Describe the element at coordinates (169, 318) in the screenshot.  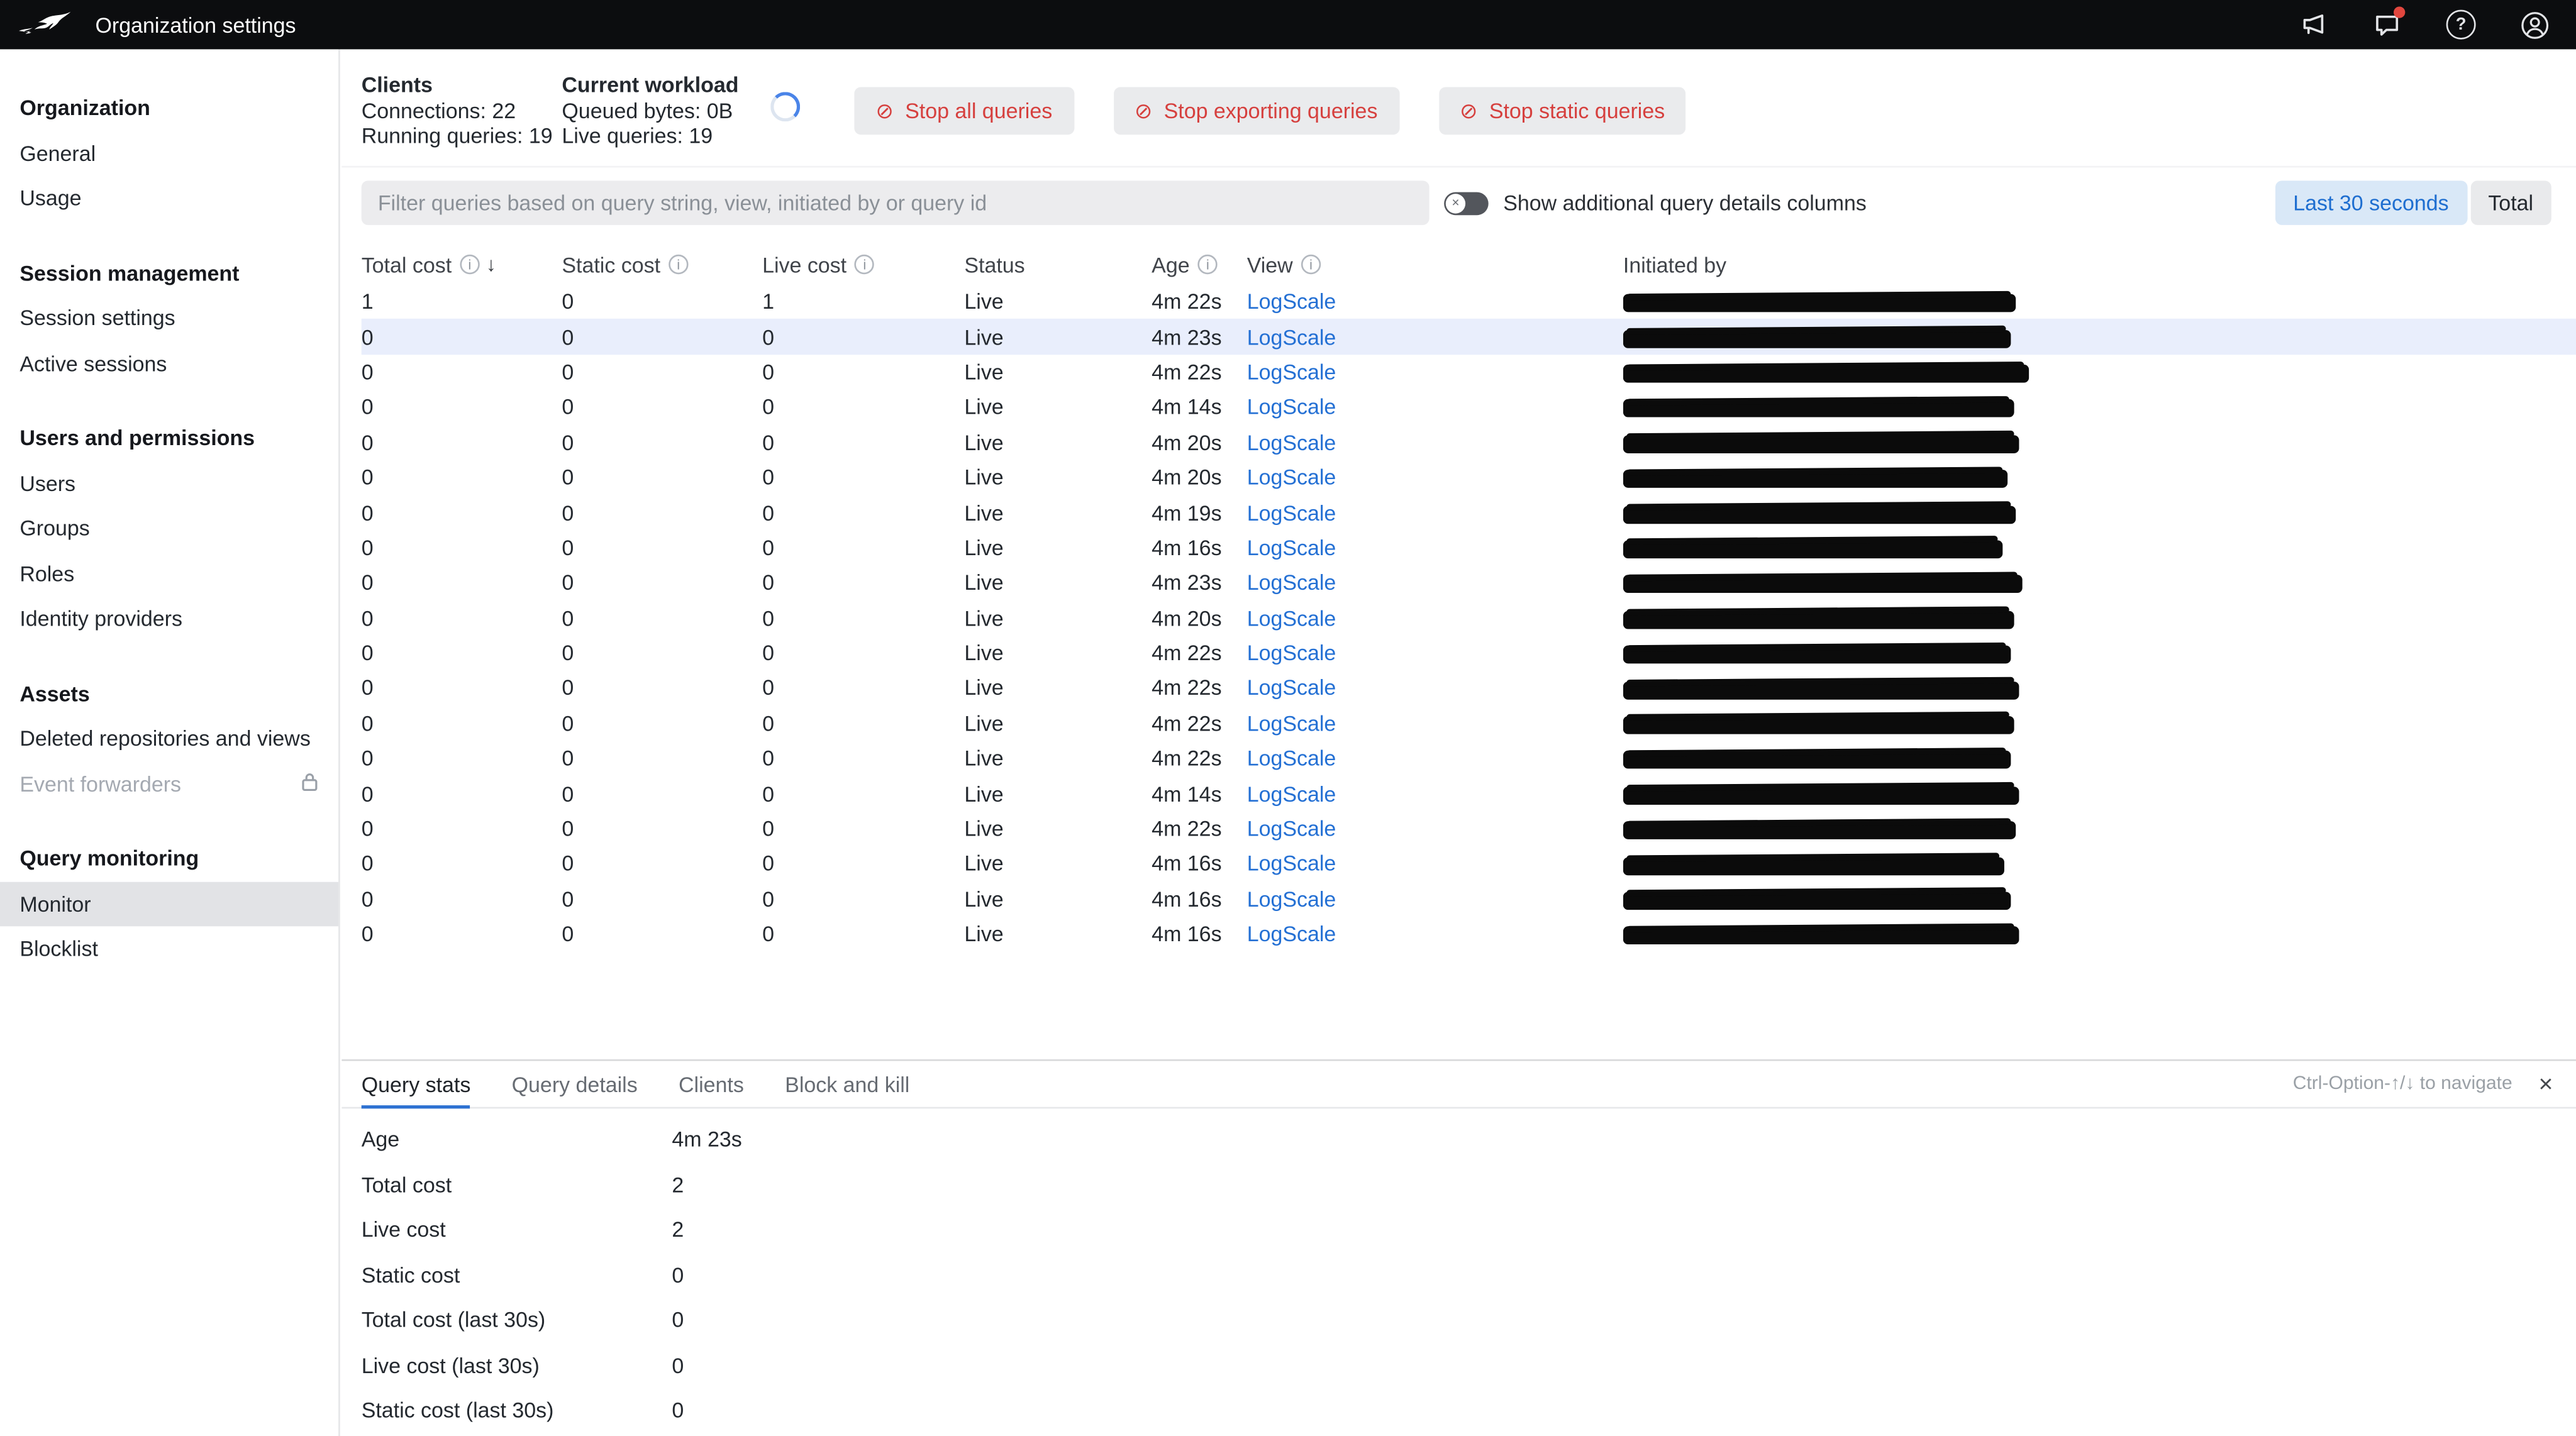
I see `sidebar-item-session-settings: Session settings` at that location.